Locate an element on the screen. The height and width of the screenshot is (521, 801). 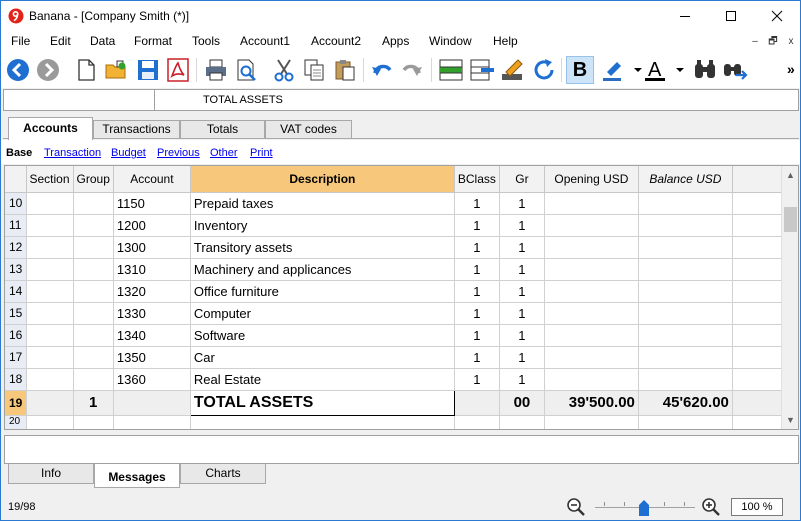
font-color-button: A is located at coordinates (655, 70).